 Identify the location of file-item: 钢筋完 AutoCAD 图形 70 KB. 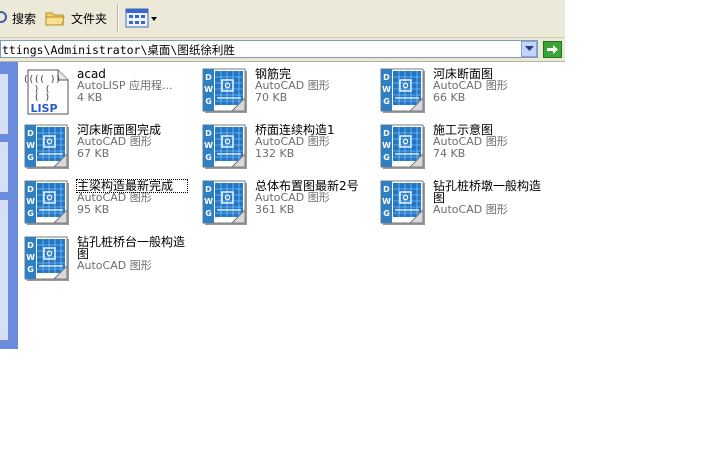
(283, 89).